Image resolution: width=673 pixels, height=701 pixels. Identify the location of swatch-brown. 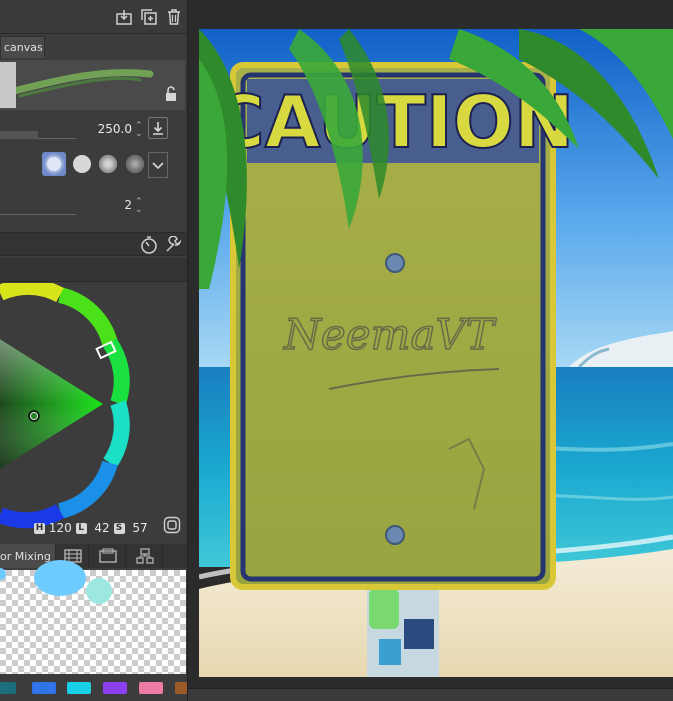
(181, 688).